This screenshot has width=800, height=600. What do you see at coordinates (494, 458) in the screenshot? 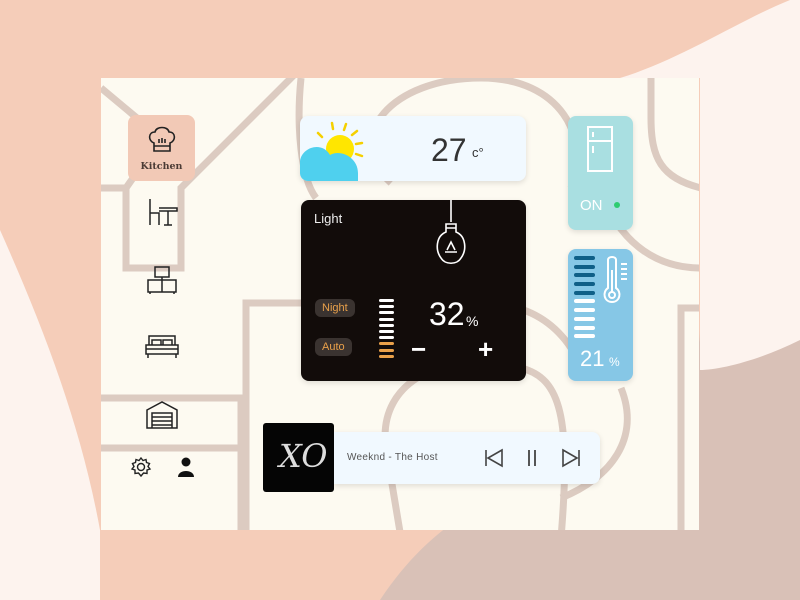
I see `previous-track-button` at bounding box center [494, 458].